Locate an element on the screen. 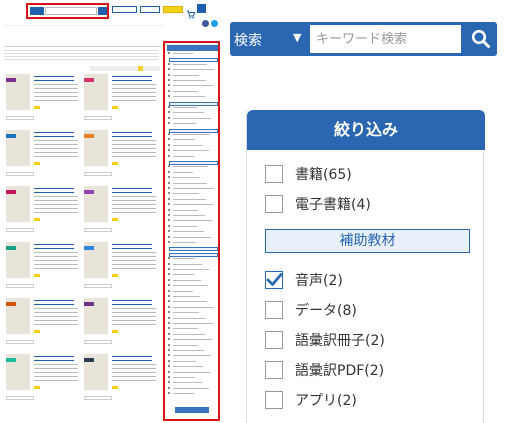 The width and height of the screenshot is (506, 423). header-link is located at coordinates (150, 9).